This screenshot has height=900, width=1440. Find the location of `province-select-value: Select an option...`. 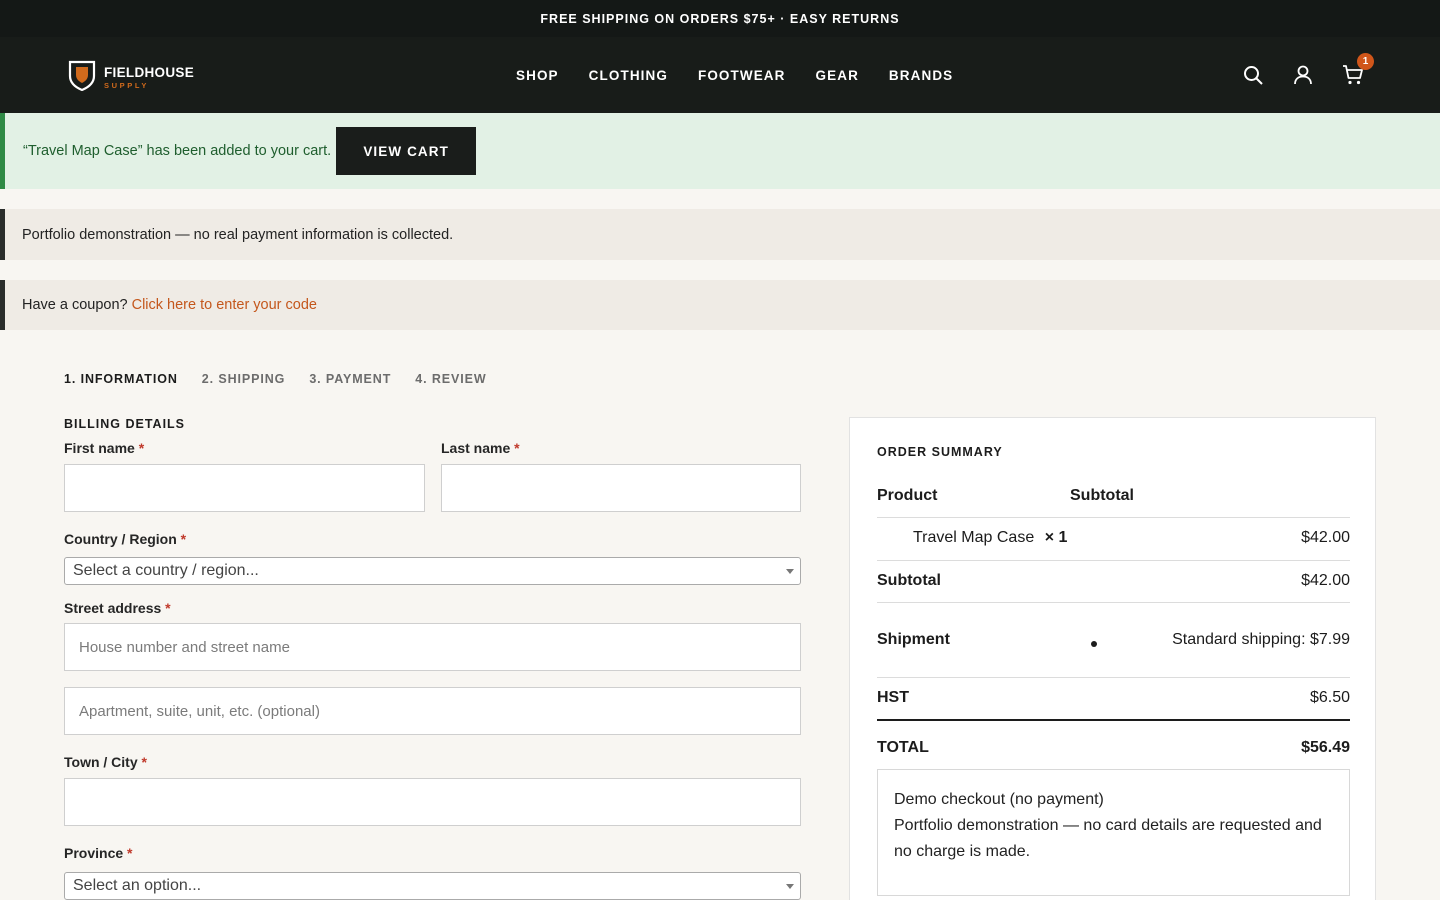

province-select-value: Select an option... is located at coordinates (137, 885).